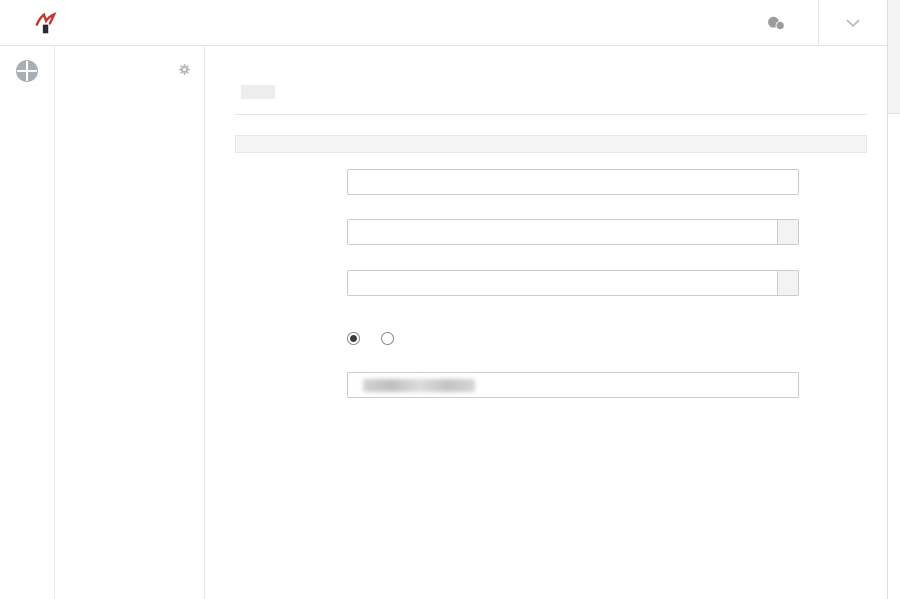 Image resolution: width=900 pixels, height=599 pixels. I want to click on radio-group, so click(573, 336).